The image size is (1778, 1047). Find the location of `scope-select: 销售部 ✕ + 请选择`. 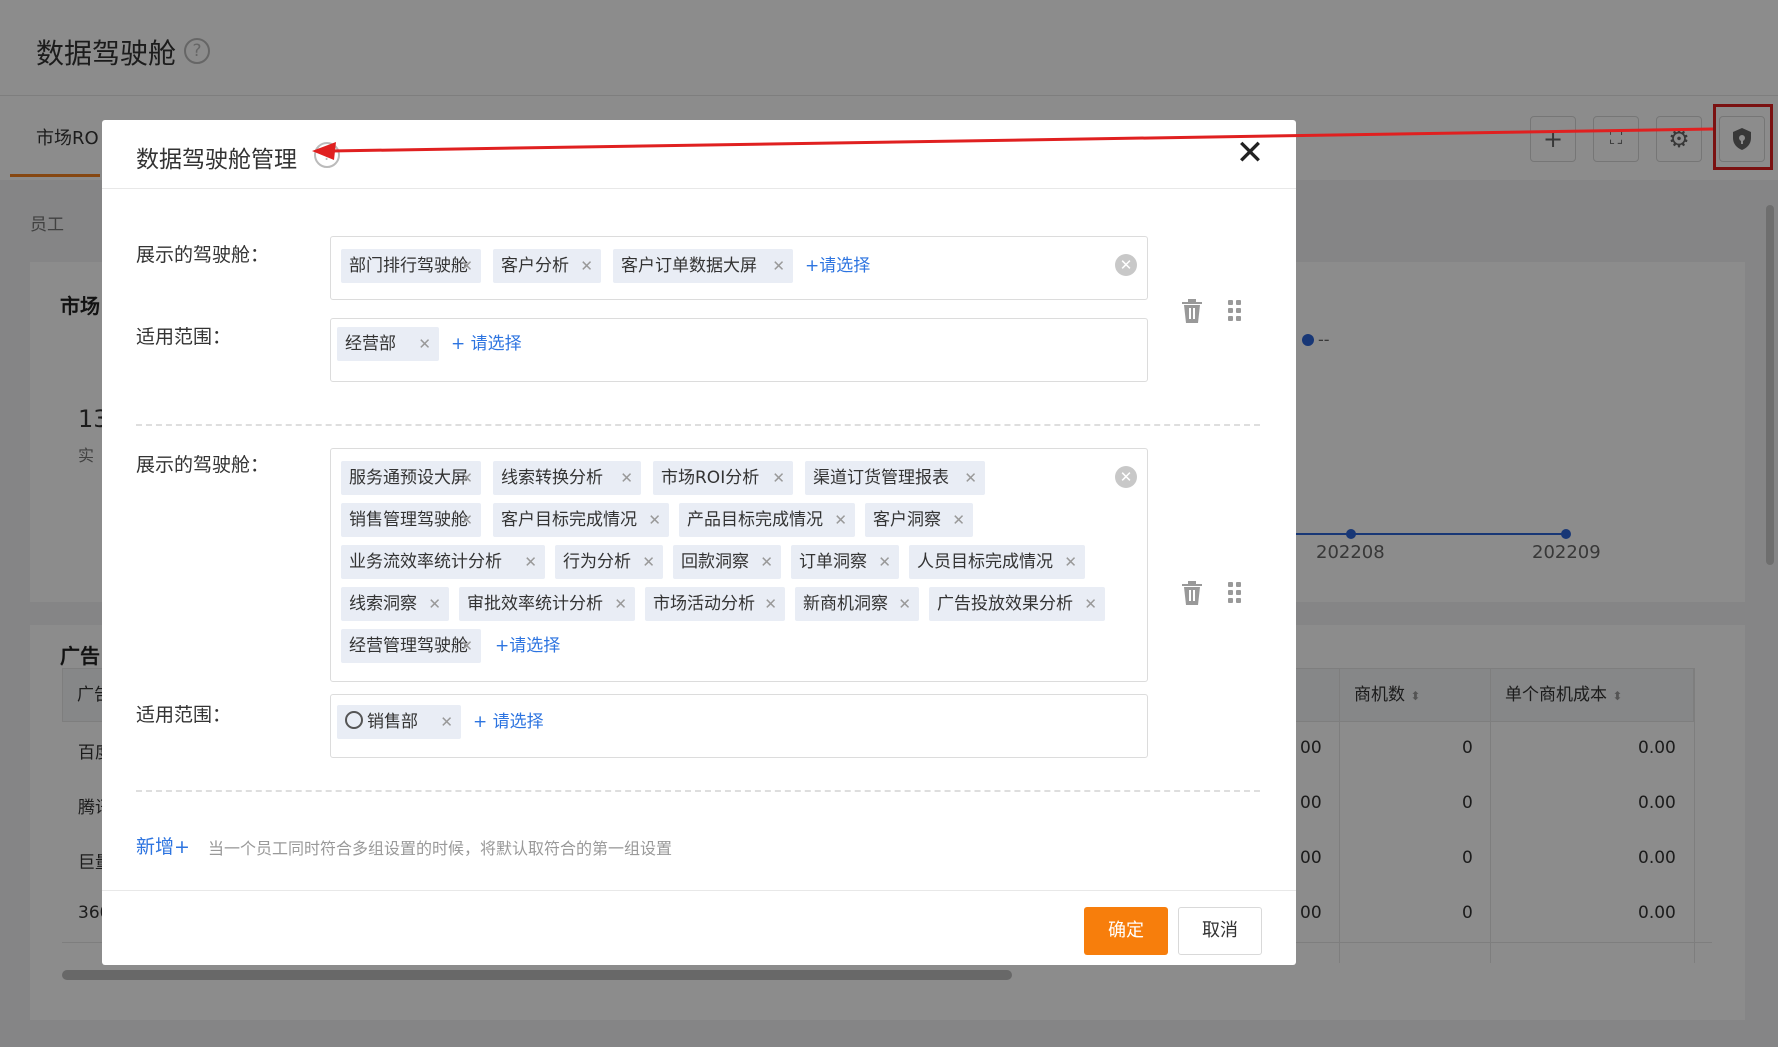

scope-select: 销售部 ✕ + 请选择 is located at coordinates (739, 726).